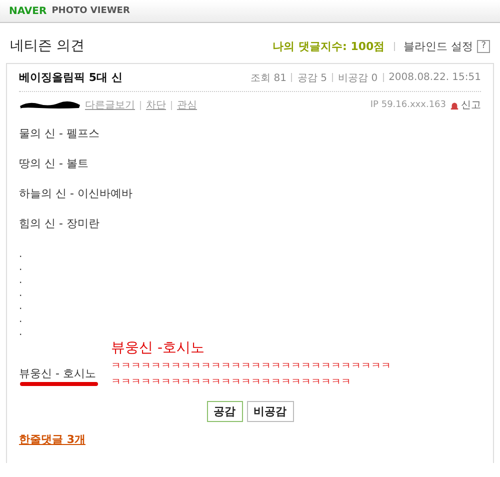  What do you see at coordinates (439, 46) in the screenshot?
I see `blind-settings-link: 블라인드 설정` at bounding box center [439, 46].